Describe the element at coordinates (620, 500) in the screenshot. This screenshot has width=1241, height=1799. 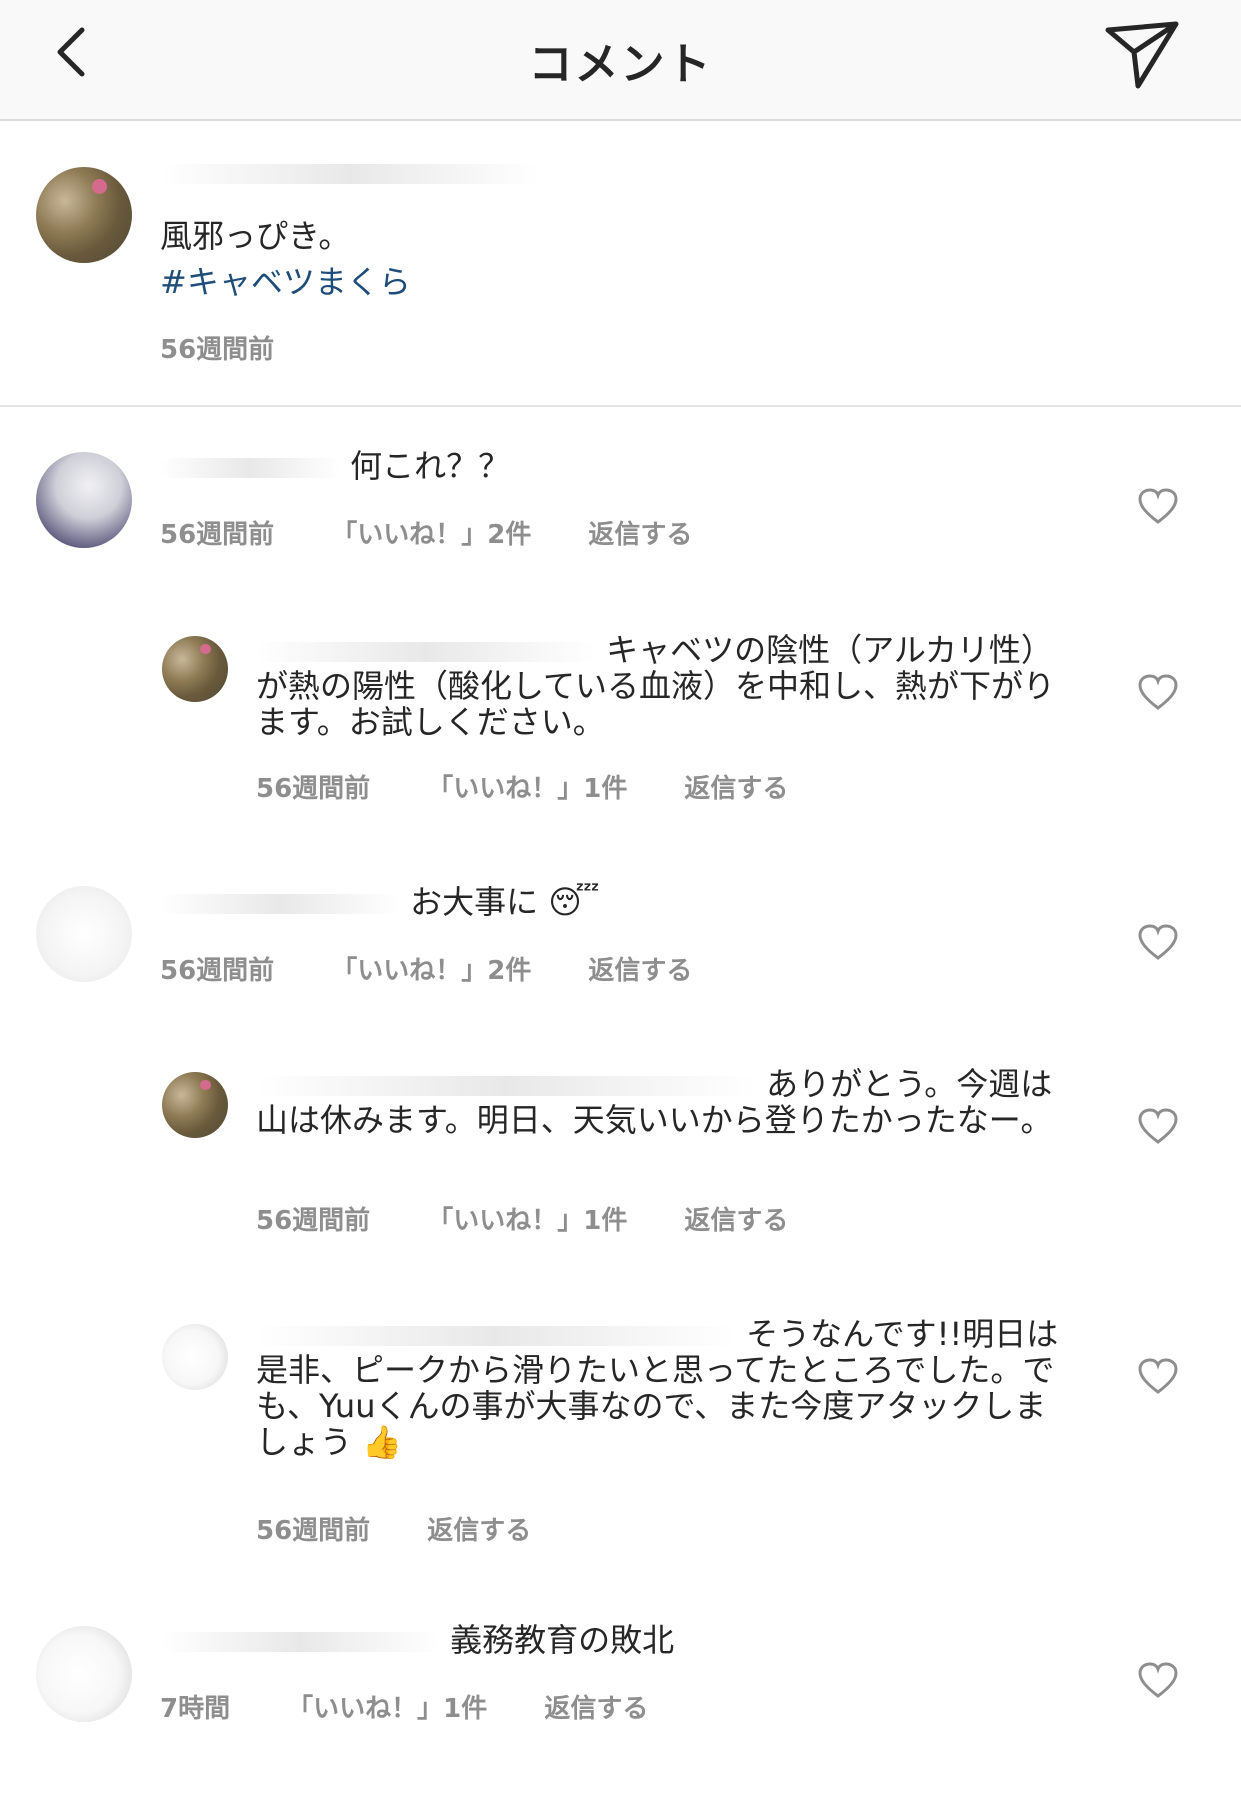
I see `comment-item: 何これ？？ 56週間前 「いいね！」2件 返信する` at that location.